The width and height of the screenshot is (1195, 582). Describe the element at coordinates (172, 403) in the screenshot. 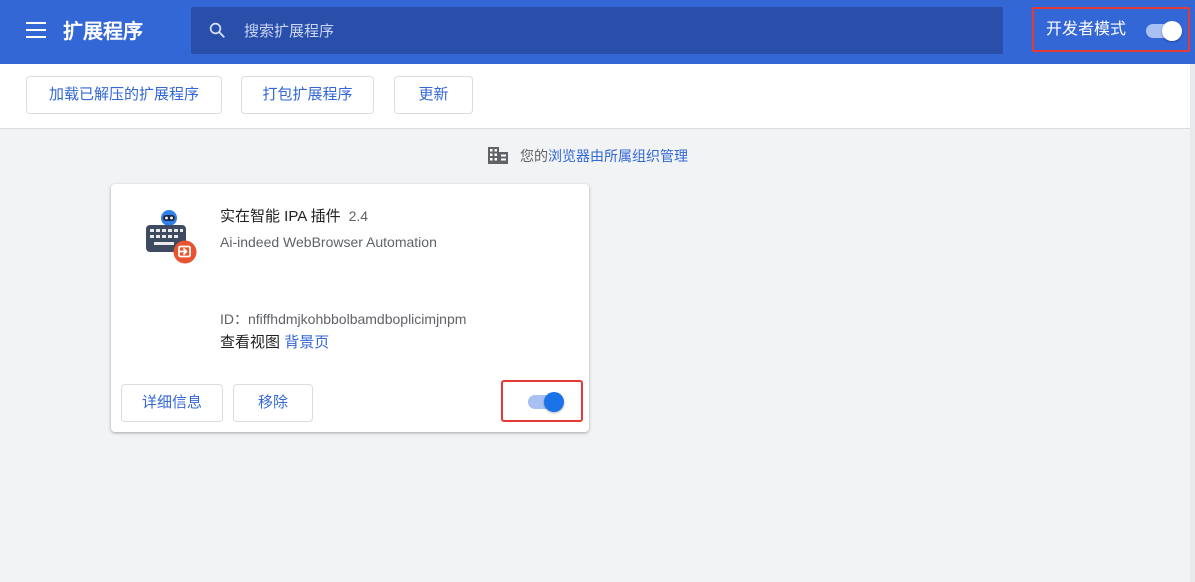

I see `details-button: 详细信息` at that location.